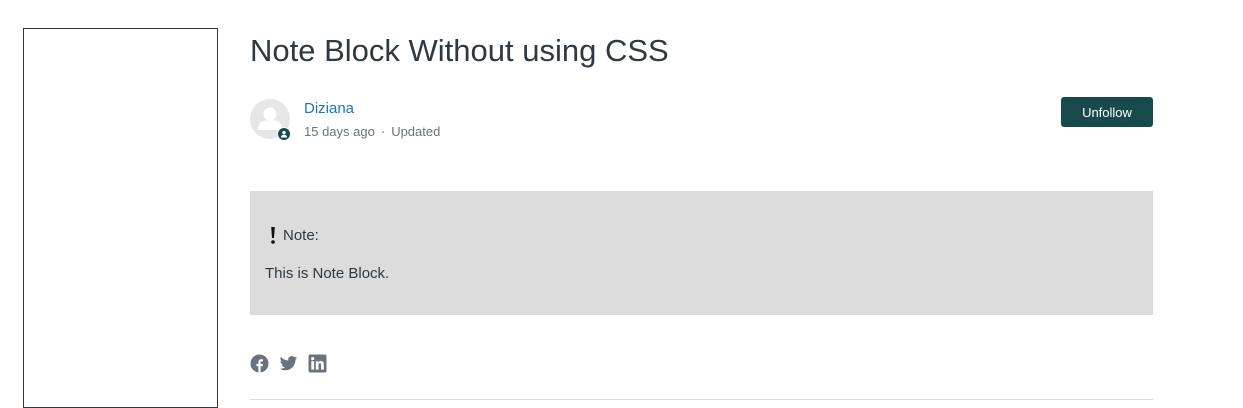 The image size is (1243, 408). Describe the element at coordinates (327, 273) in the screenshot. I see `note-body: This is Note Block.` at that location.